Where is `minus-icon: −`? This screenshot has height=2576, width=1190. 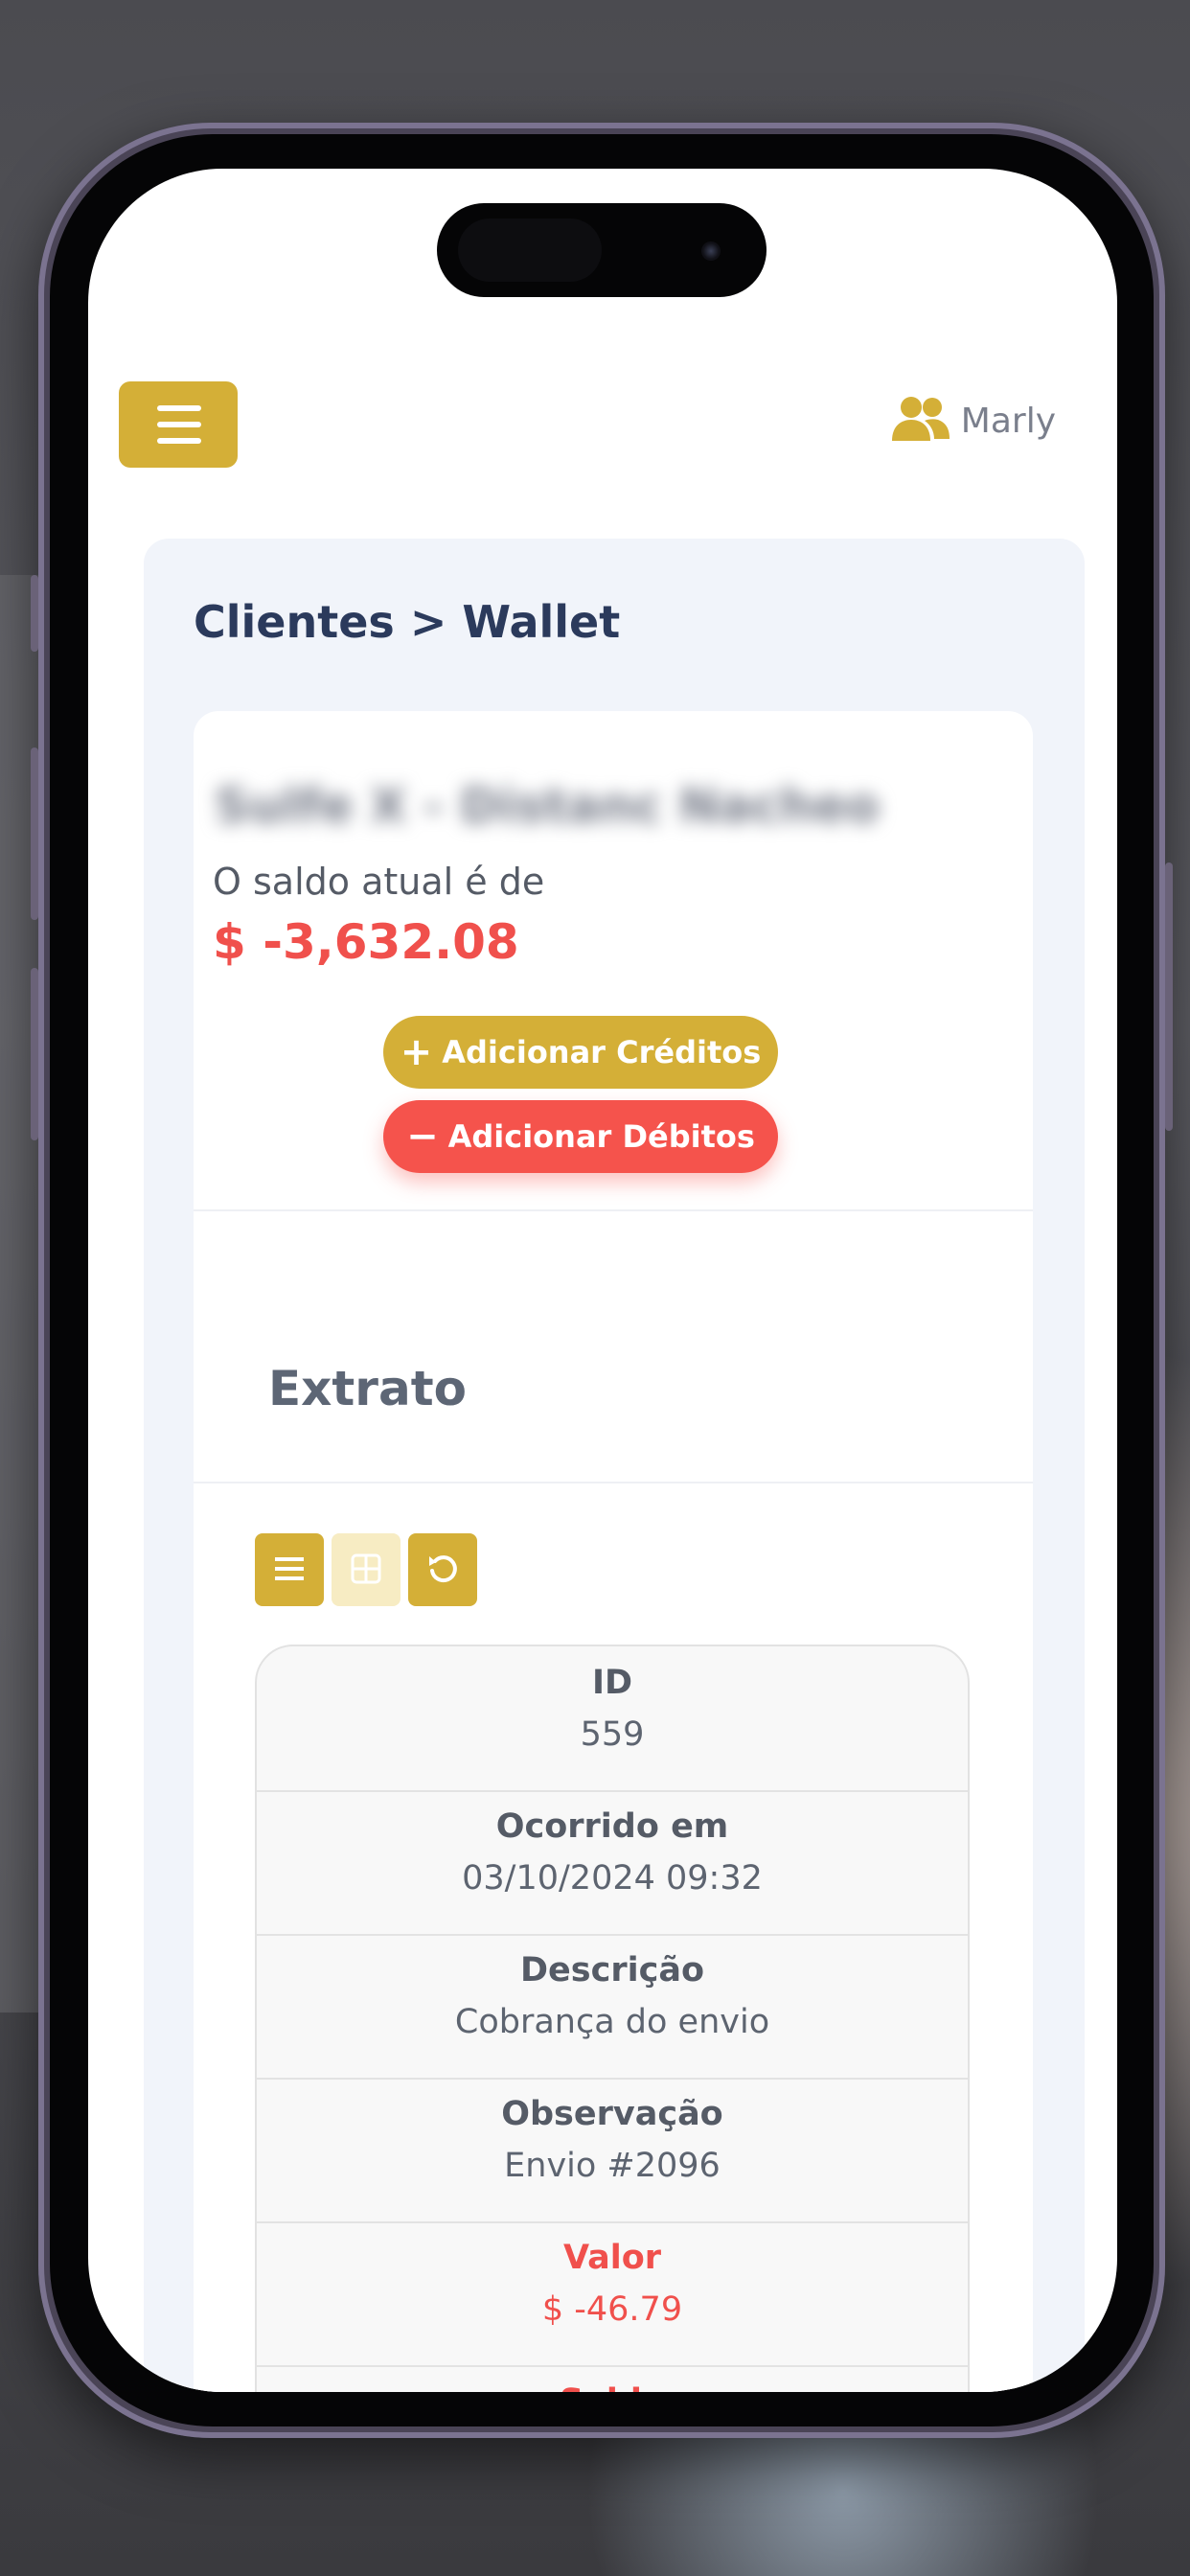
minus-icon: − is located at coordinates (422, 1137).